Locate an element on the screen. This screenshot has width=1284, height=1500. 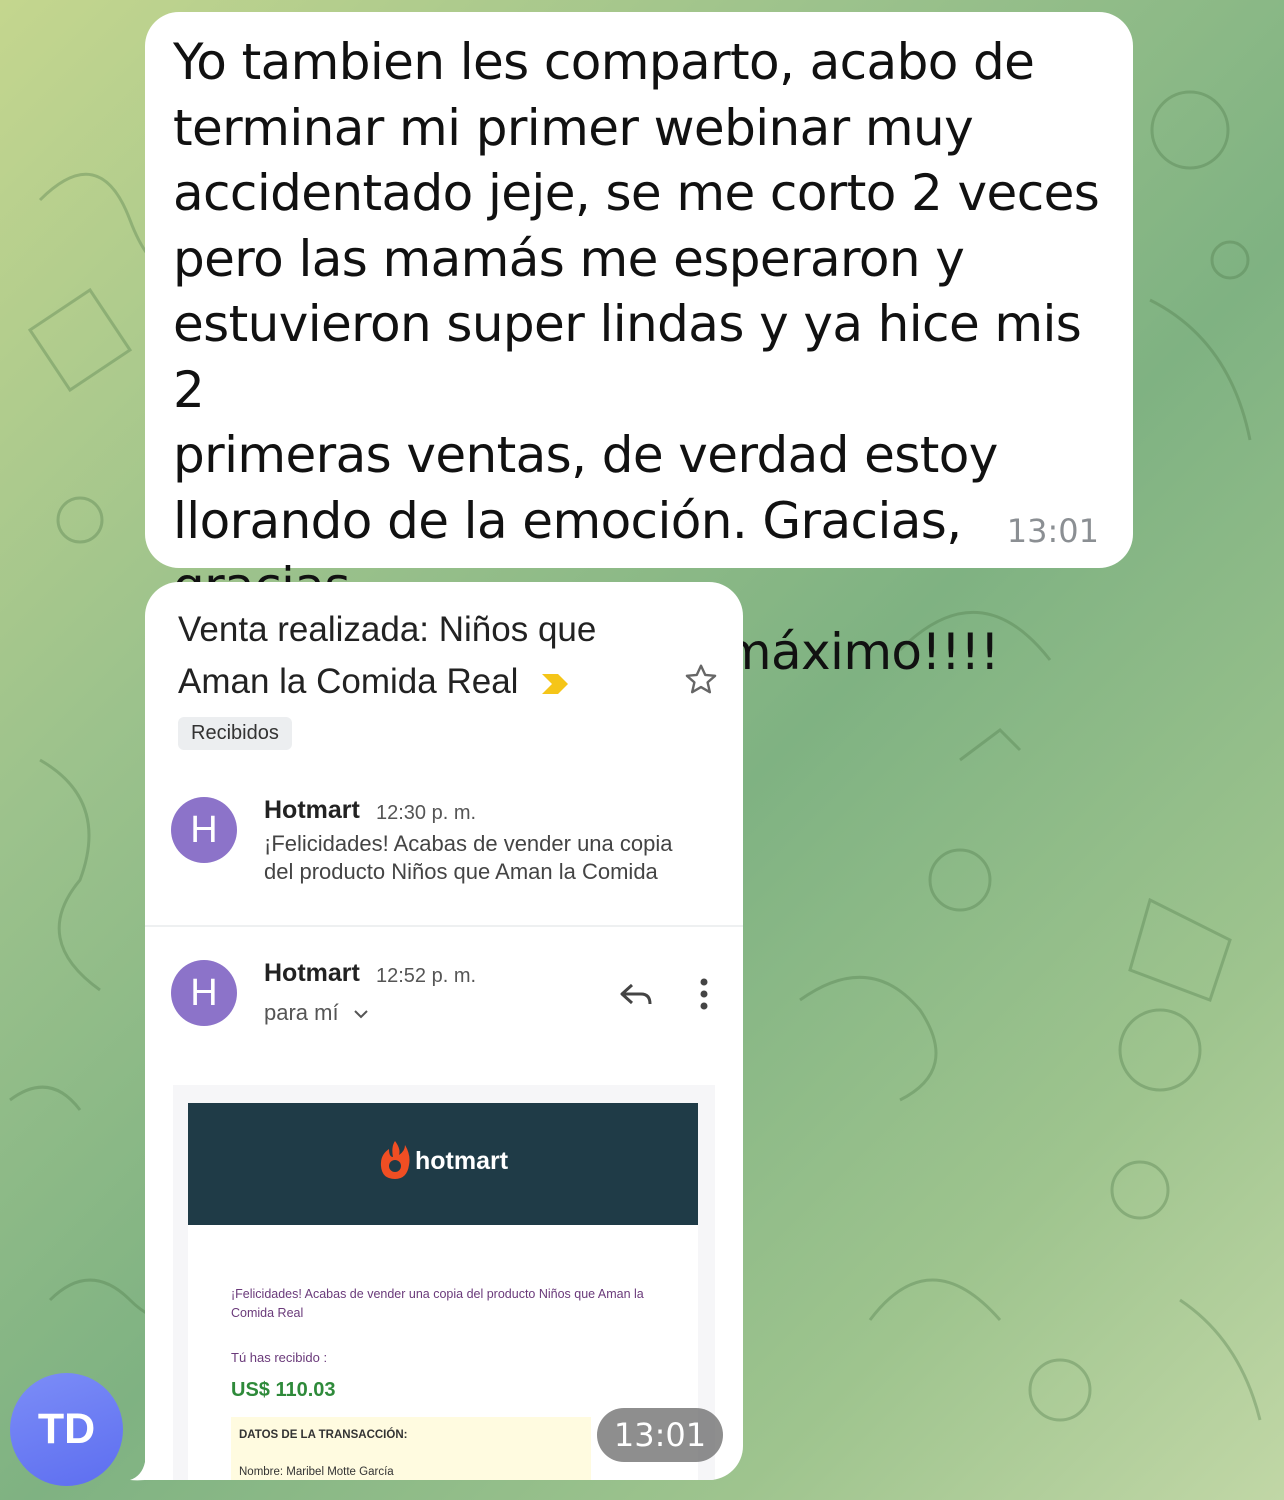
hotmart-logo-text: hotmart is located at coordinates (462, 1161).